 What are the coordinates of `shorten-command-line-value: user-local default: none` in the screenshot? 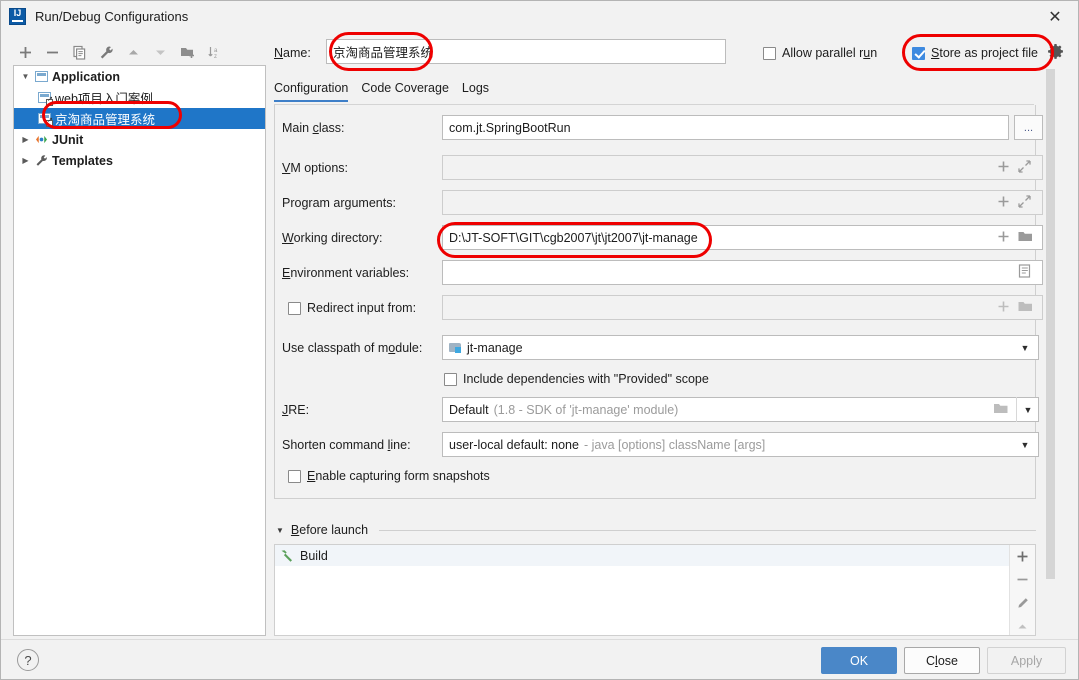 It's located at (514, 444).